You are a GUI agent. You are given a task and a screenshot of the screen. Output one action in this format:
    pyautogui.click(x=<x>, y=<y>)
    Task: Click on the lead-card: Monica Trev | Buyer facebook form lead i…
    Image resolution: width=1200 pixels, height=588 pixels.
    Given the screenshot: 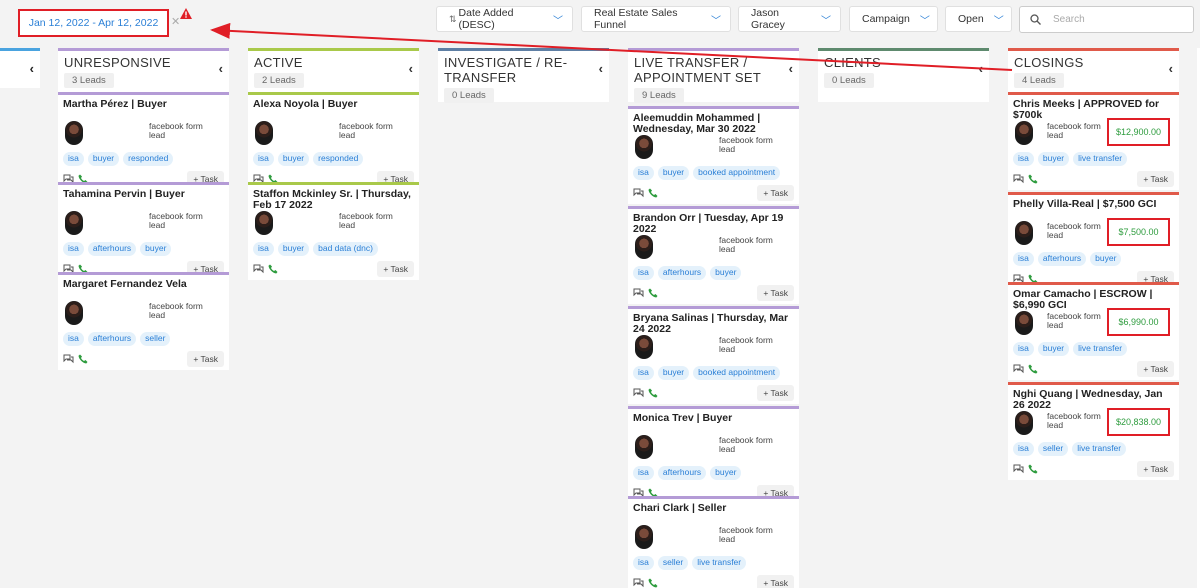 What is the action you would take?
    pyautogui.click(x=713, y=455)
    